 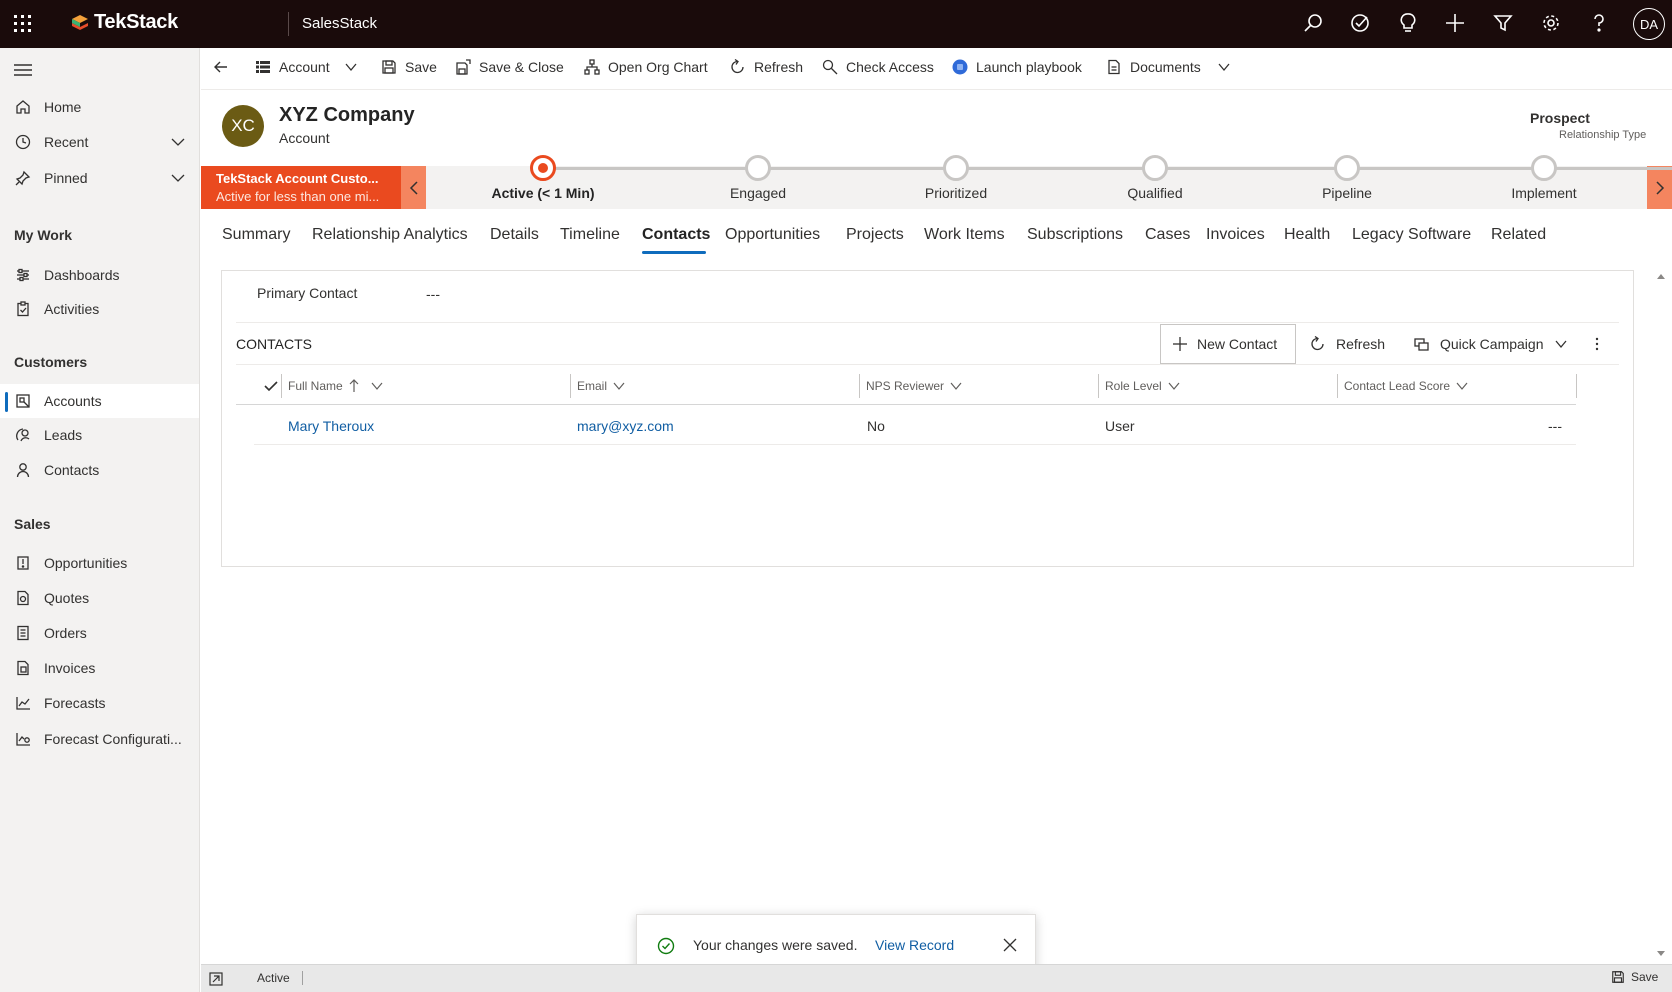 What do you see at coordinates (339, 23) in the screenshot?
I see `app-name: SalesStack` at bounding box center [339, 23].